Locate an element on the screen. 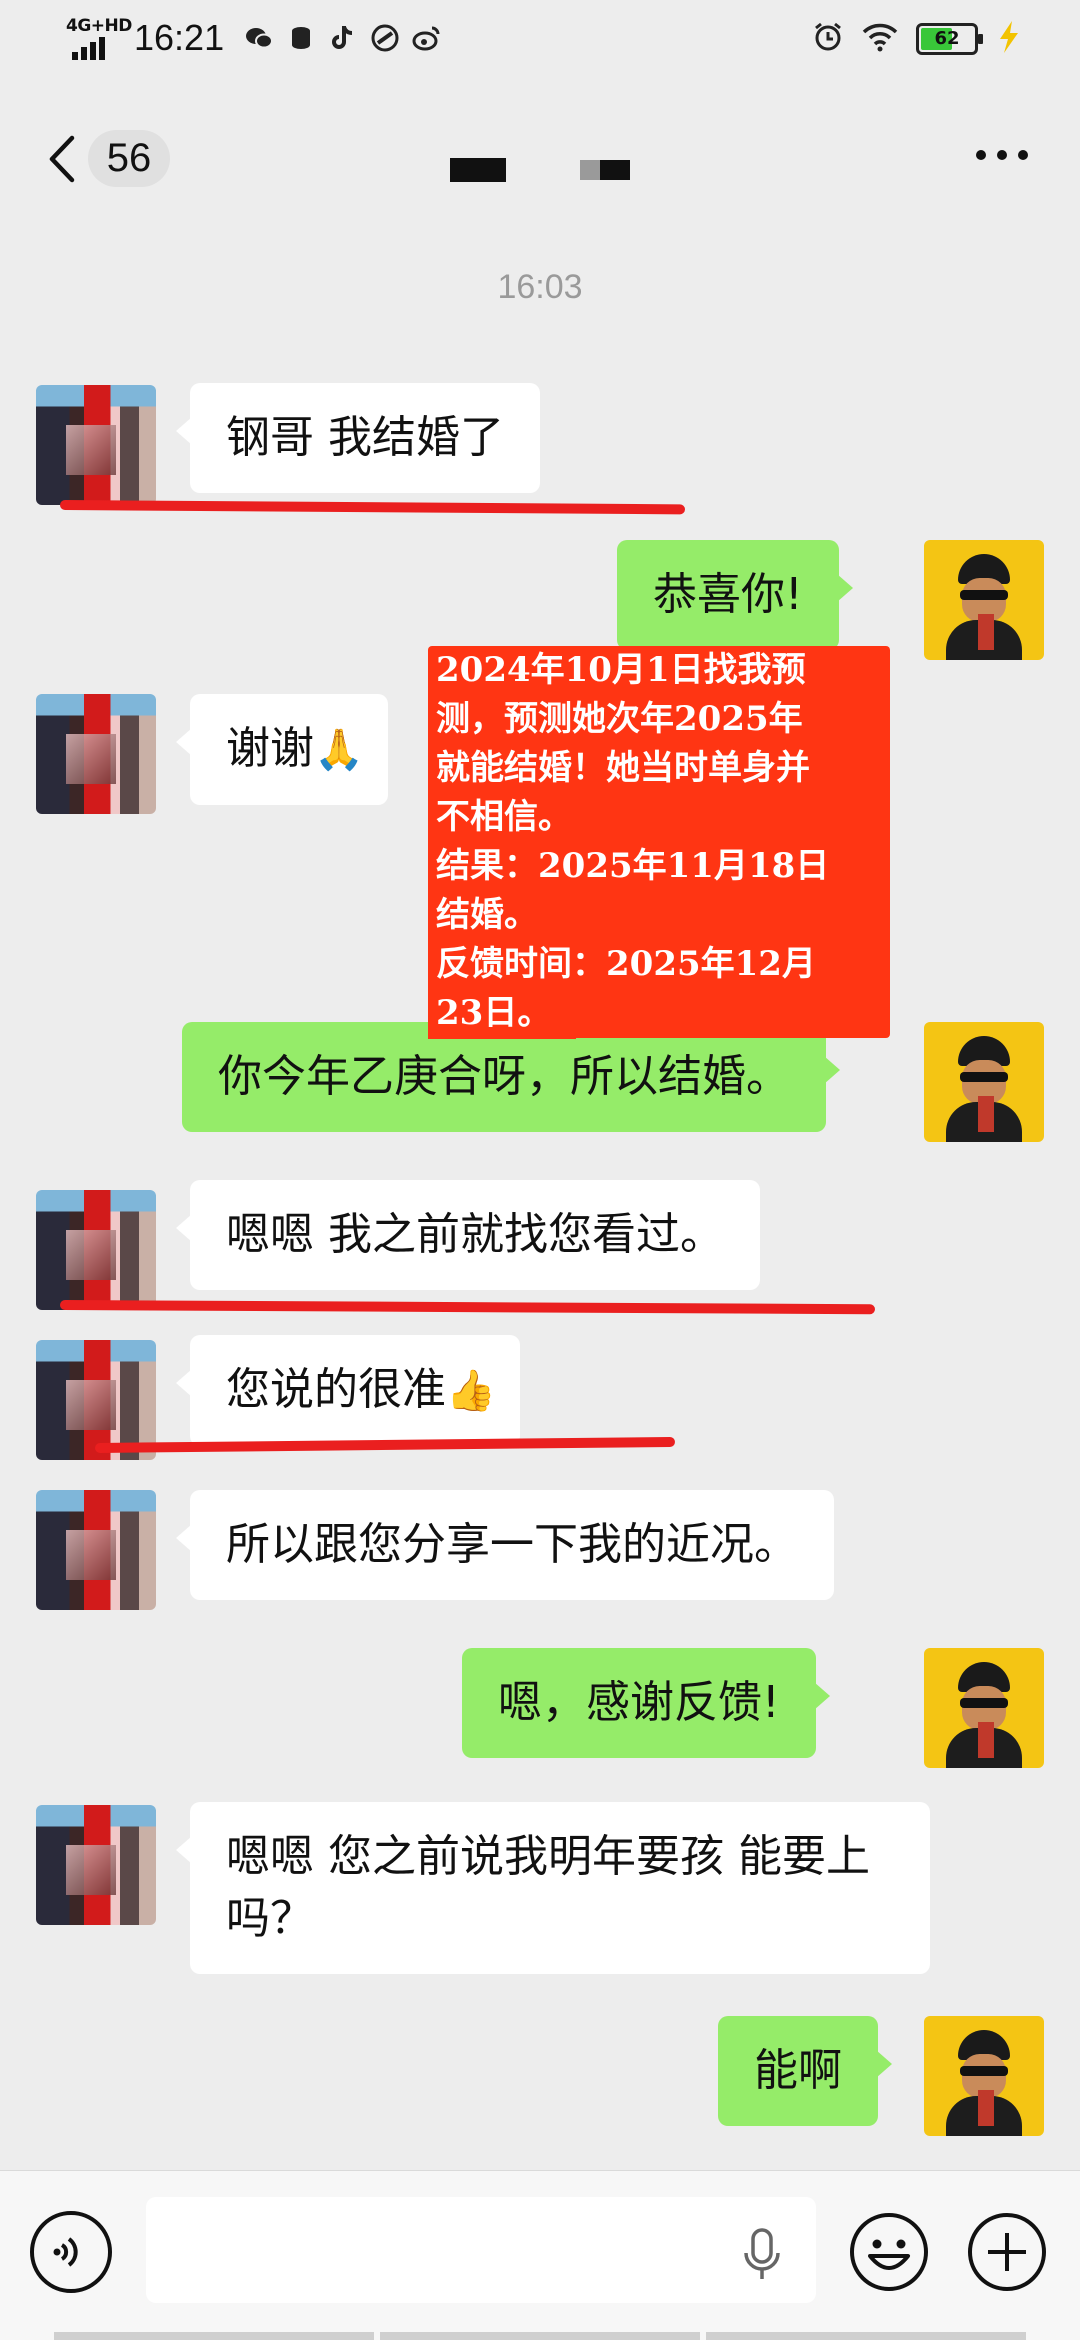  signal-indicator: 4G+HD is located at coordinates (99, 38).